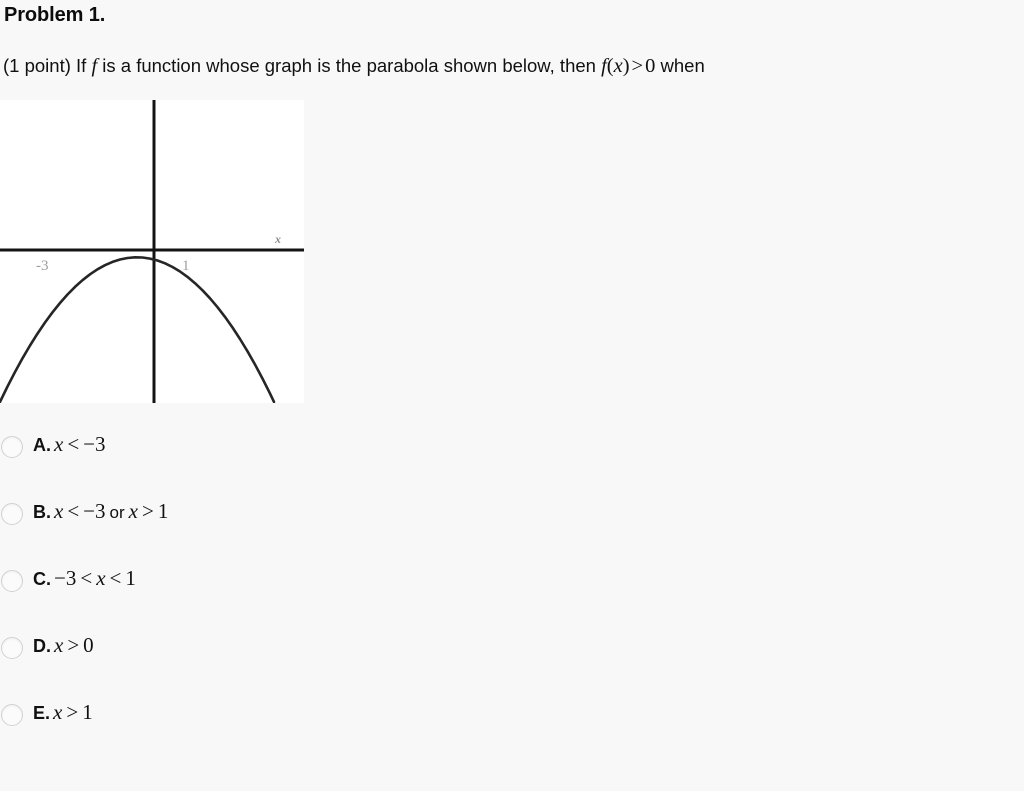  I want to click on choice-expression-b: x < −3 or x >1, so click(111, 511).